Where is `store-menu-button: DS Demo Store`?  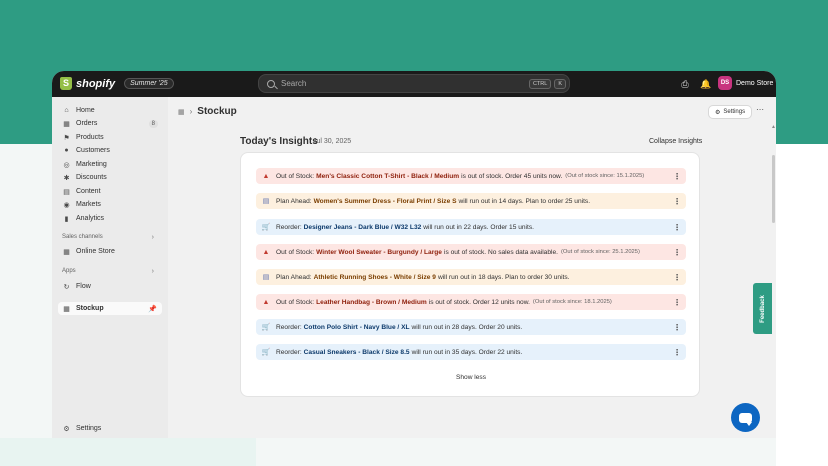
store-menu-button: DS Demo Store is located at coordinates (745, 83).